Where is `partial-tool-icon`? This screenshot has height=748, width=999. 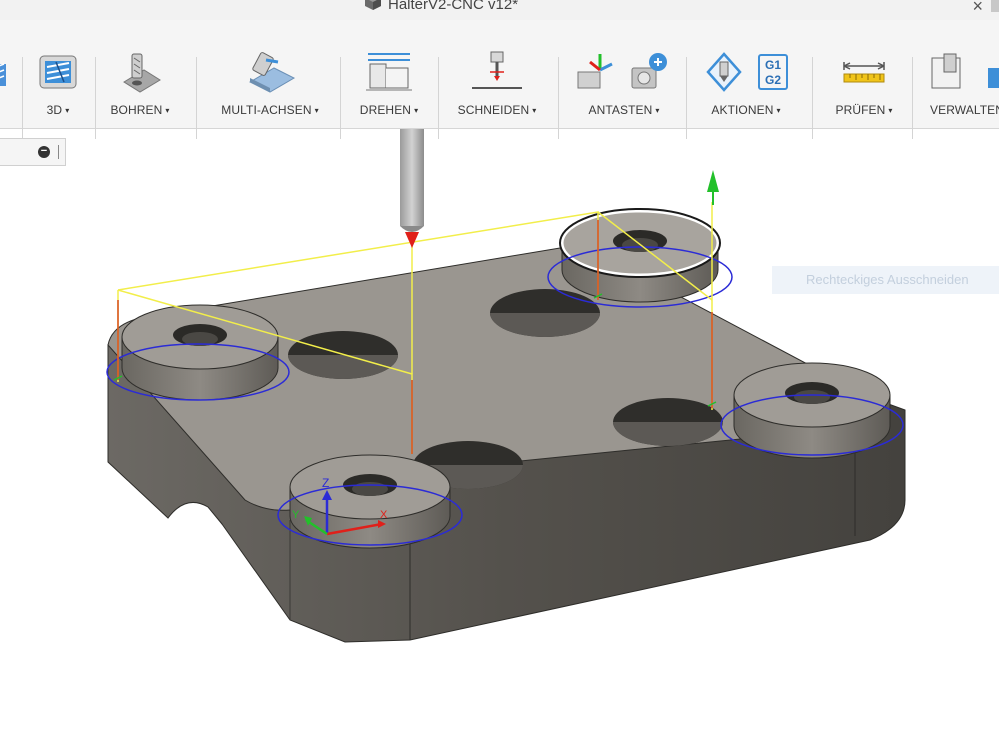 partial-tool-icon is located at coordinates (5, 76).